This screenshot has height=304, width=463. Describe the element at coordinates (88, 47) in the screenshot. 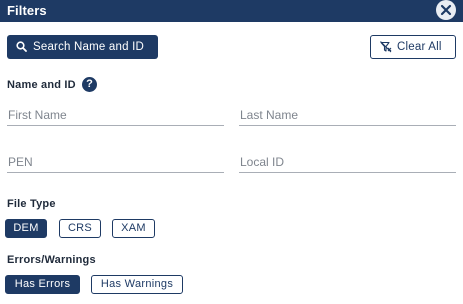

I see `search-button-label: Search Name and ID` at that location.